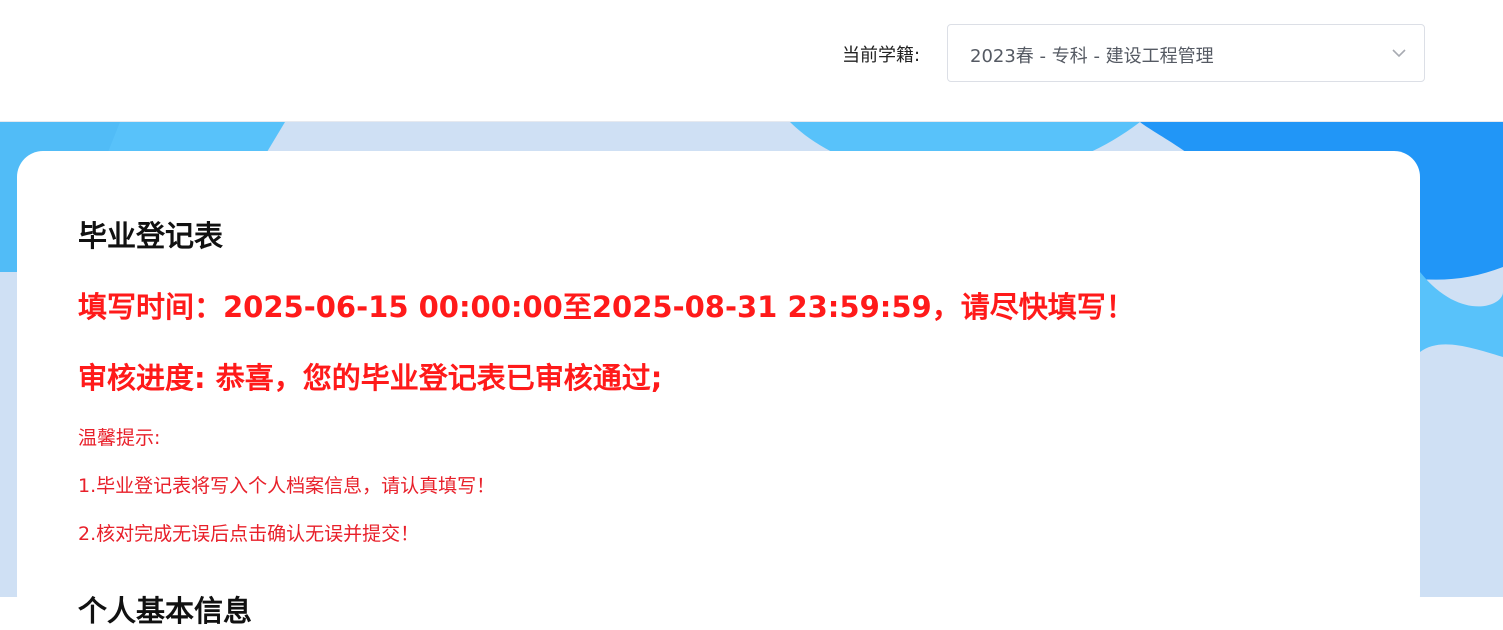 The image size is (1503, 630). What do you see at coordinates (1092, 56) in the screenshot?
I see `enrollment-select-value: 2023春 - 专科 - 建设工程管理` at bounding box center [1092, 56].